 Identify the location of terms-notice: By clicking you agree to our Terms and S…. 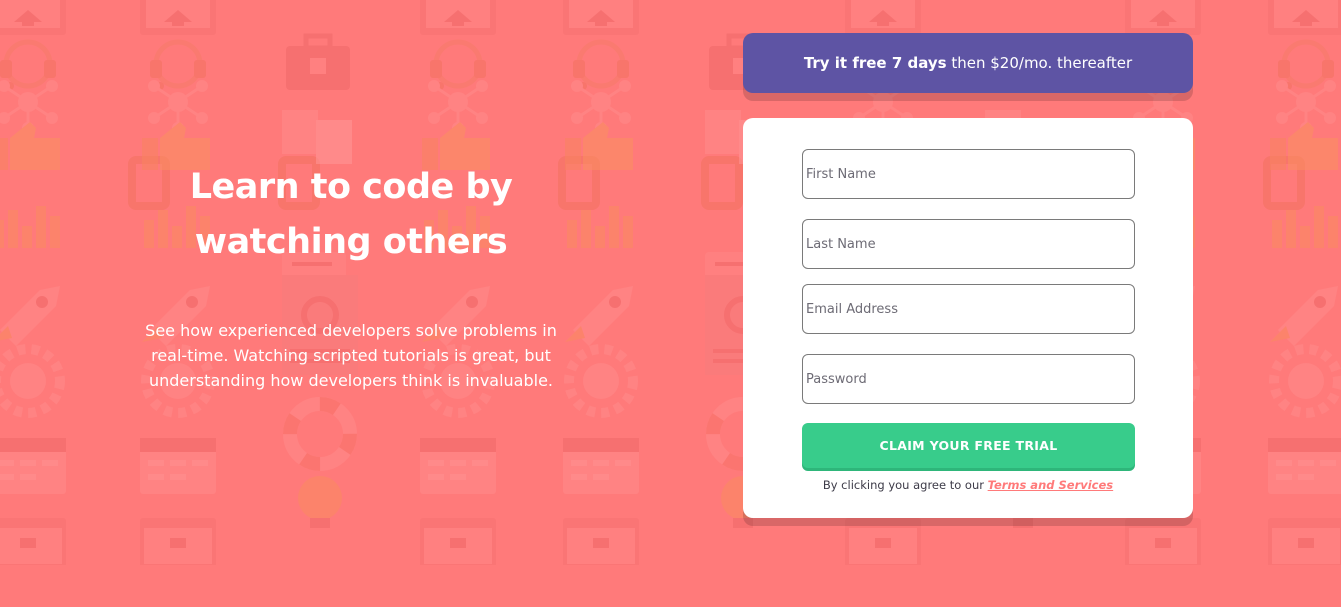
(968, 485).